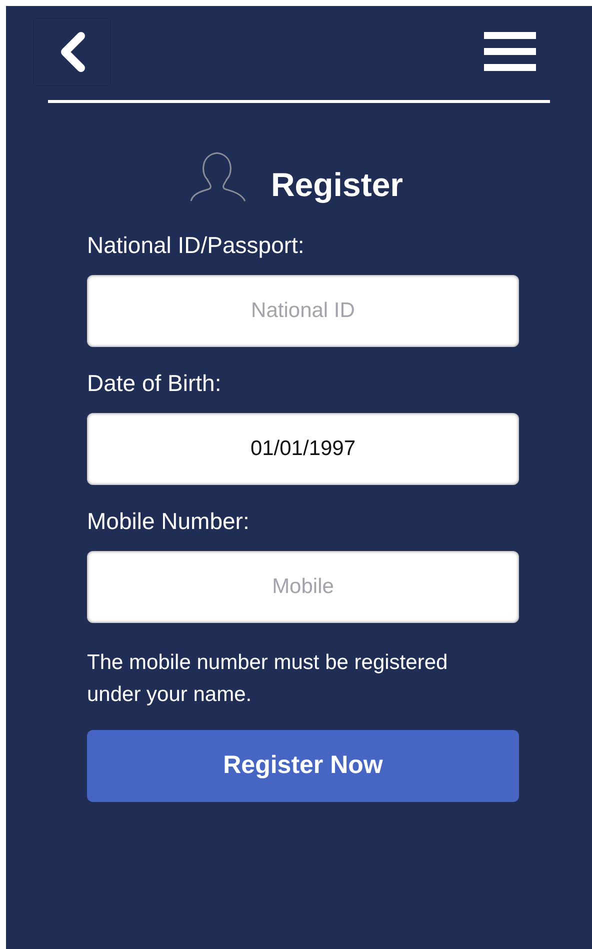 The width and height of the screenshot is (592, 949). I want to click on menu-icon, so click(510, 52).